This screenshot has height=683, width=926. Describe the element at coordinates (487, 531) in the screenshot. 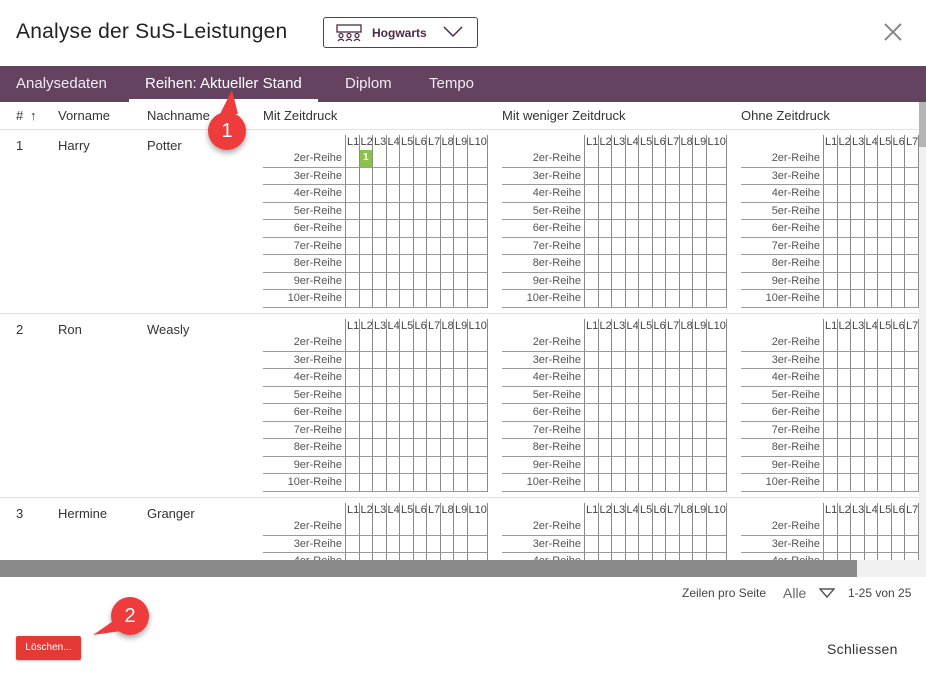

I see `grid-right-border` at that location.